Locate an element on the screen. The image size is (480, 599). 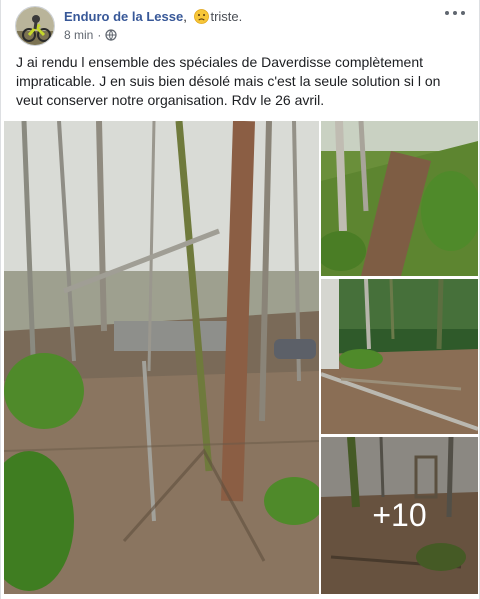
more-photos-count: +10 is located at coordinates (399, 515).